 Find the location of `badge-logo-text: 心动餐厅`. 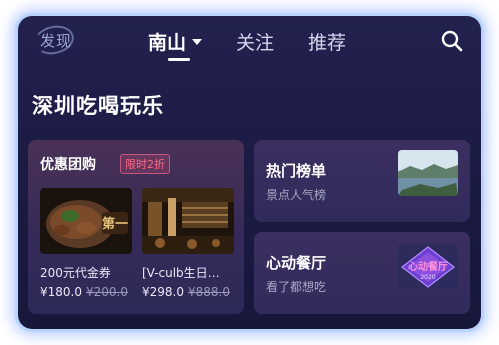

badge-logo-text: 心动餐厅 is located at coordinates (428, 266).